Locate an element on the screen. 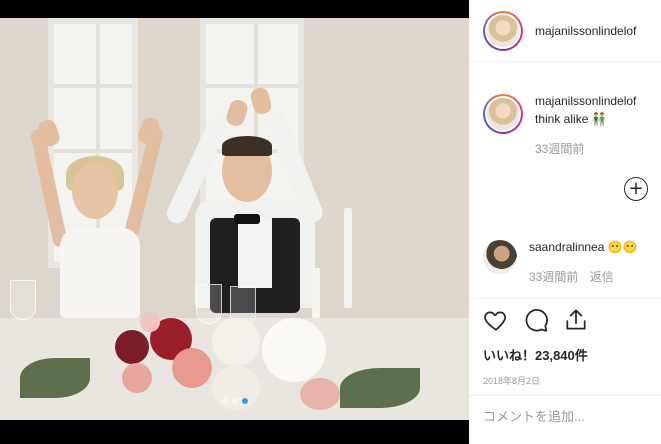 The image size is (661, 444). caption-comment: majanilssonlindelof think alike 👬 33週間前 is located at coordinates (559, 125).